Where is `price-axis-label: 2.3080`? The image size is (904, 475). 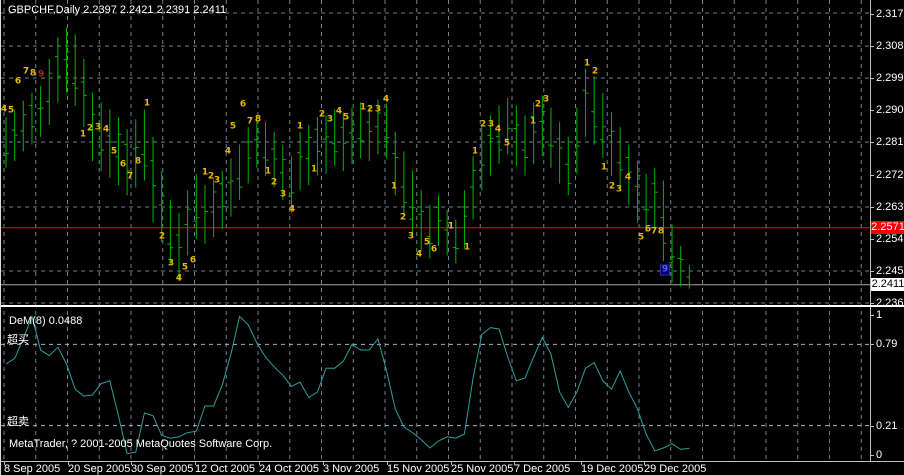 price-axis-label: 2.3080 is located at coordinates (890, 46).